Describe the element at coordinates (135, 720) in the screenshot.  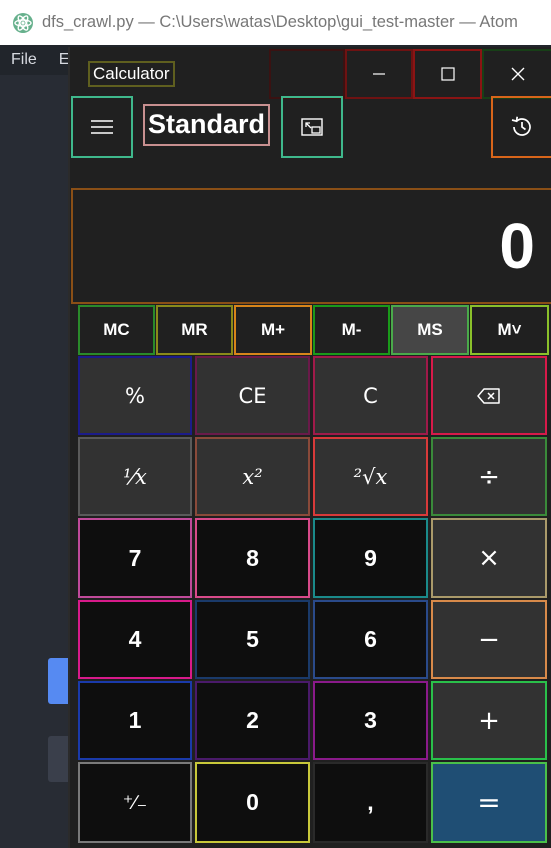
I see `digit-1-button: 1` at that location.